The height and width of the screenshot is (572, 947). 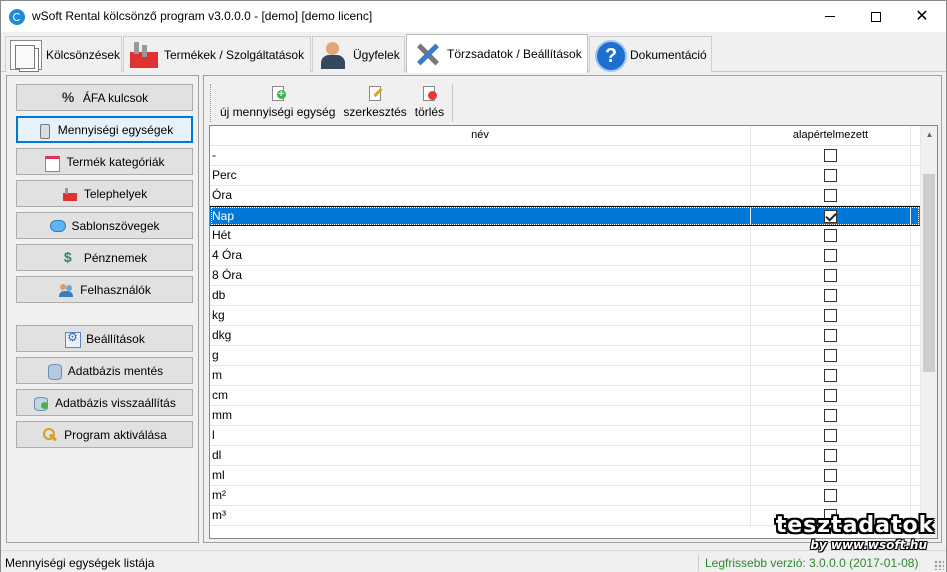 What do you see at coordinates (104, 97) in the screenshot?
I see `sidebar-item-vat-rates: ÁFA kulcsok` at bounding box center [104, 97].